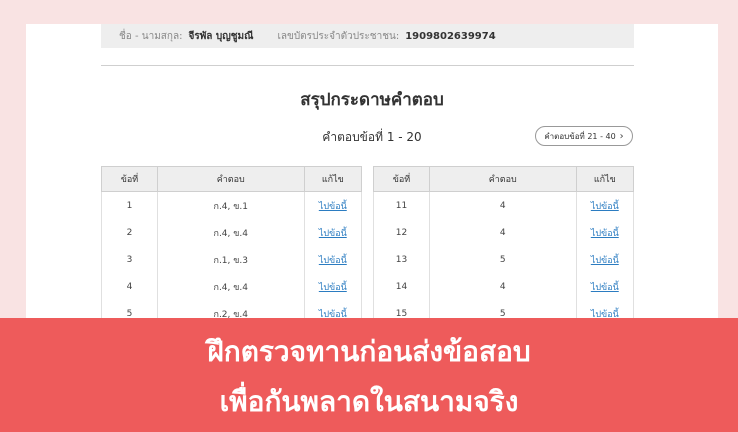 This screenshot has width=738, height=432. I want to click on cell-answer: ก.1, ข.3, so click(230, 259).